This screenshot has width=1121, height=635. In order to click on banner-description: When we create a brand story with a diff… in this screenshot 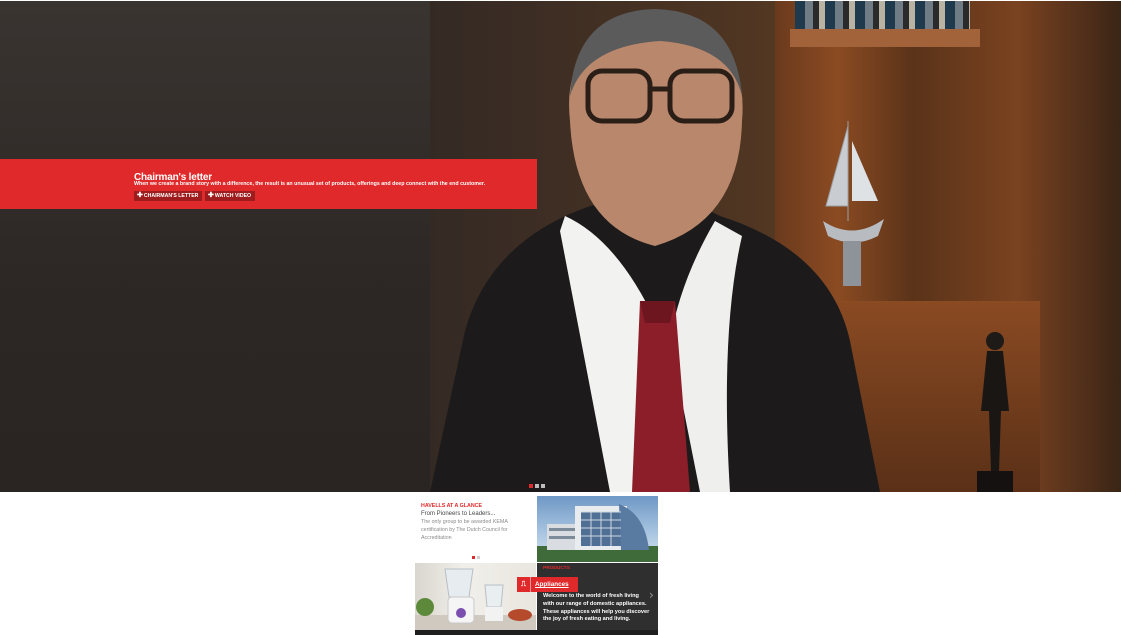, I will do `click(310, 184)`.